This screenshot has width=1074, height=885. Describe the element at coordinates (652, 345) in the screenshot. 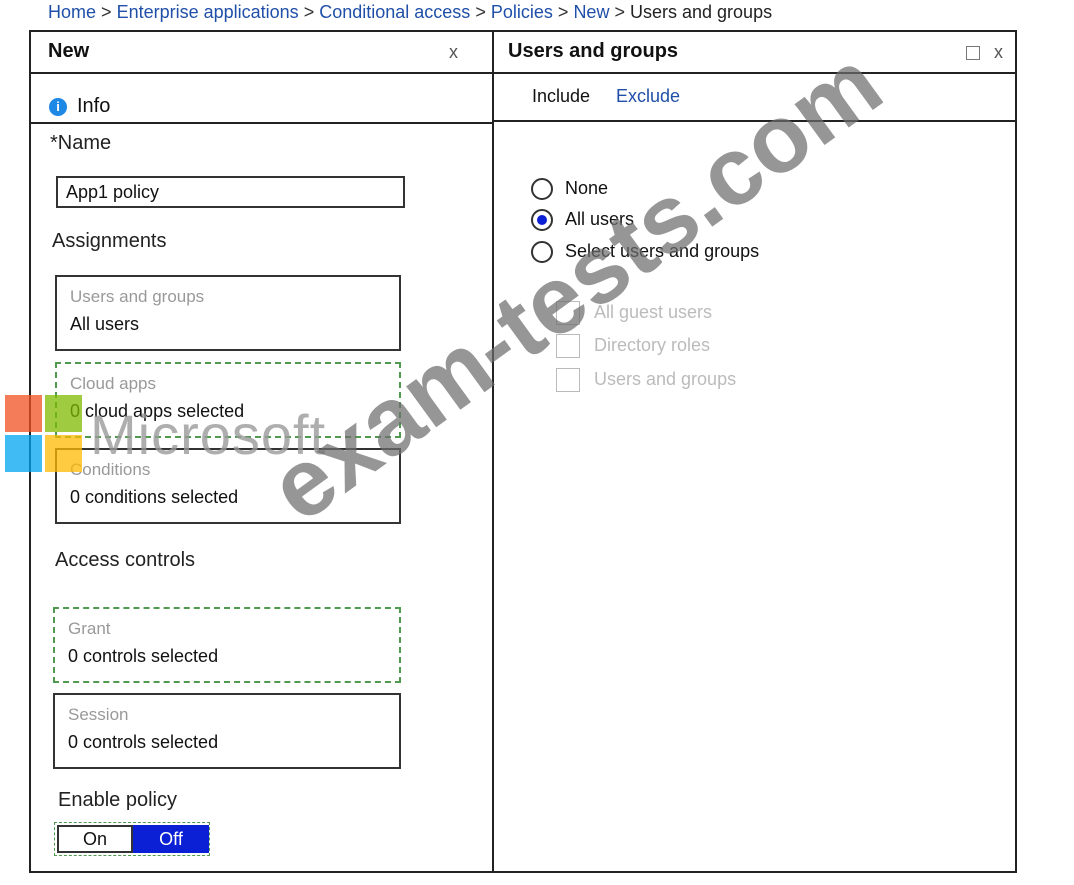

I see `checkbox-label: Directory roles` at that location.